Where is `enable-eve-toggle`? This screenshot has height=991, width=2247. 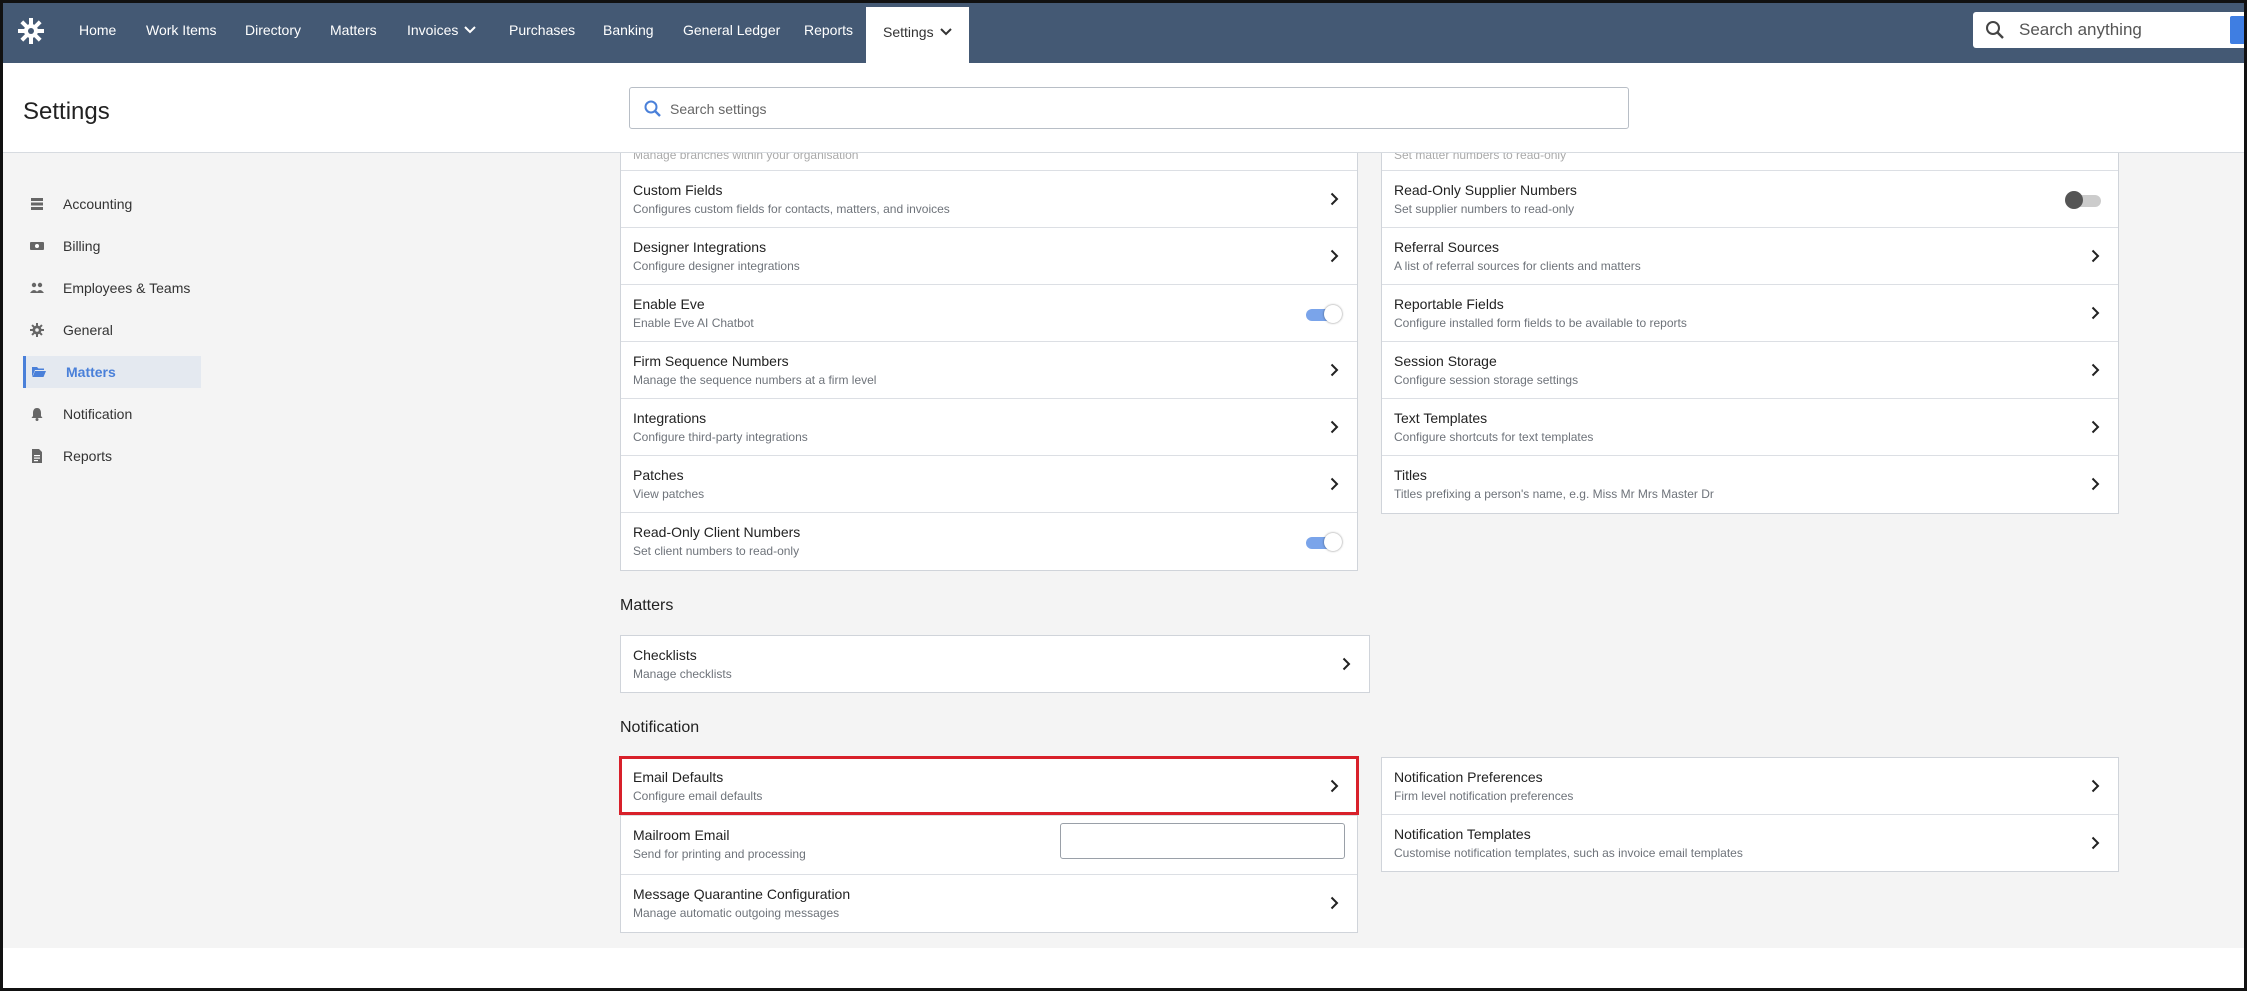 enable-eve-toggle is located at coordinates (1323, 314).